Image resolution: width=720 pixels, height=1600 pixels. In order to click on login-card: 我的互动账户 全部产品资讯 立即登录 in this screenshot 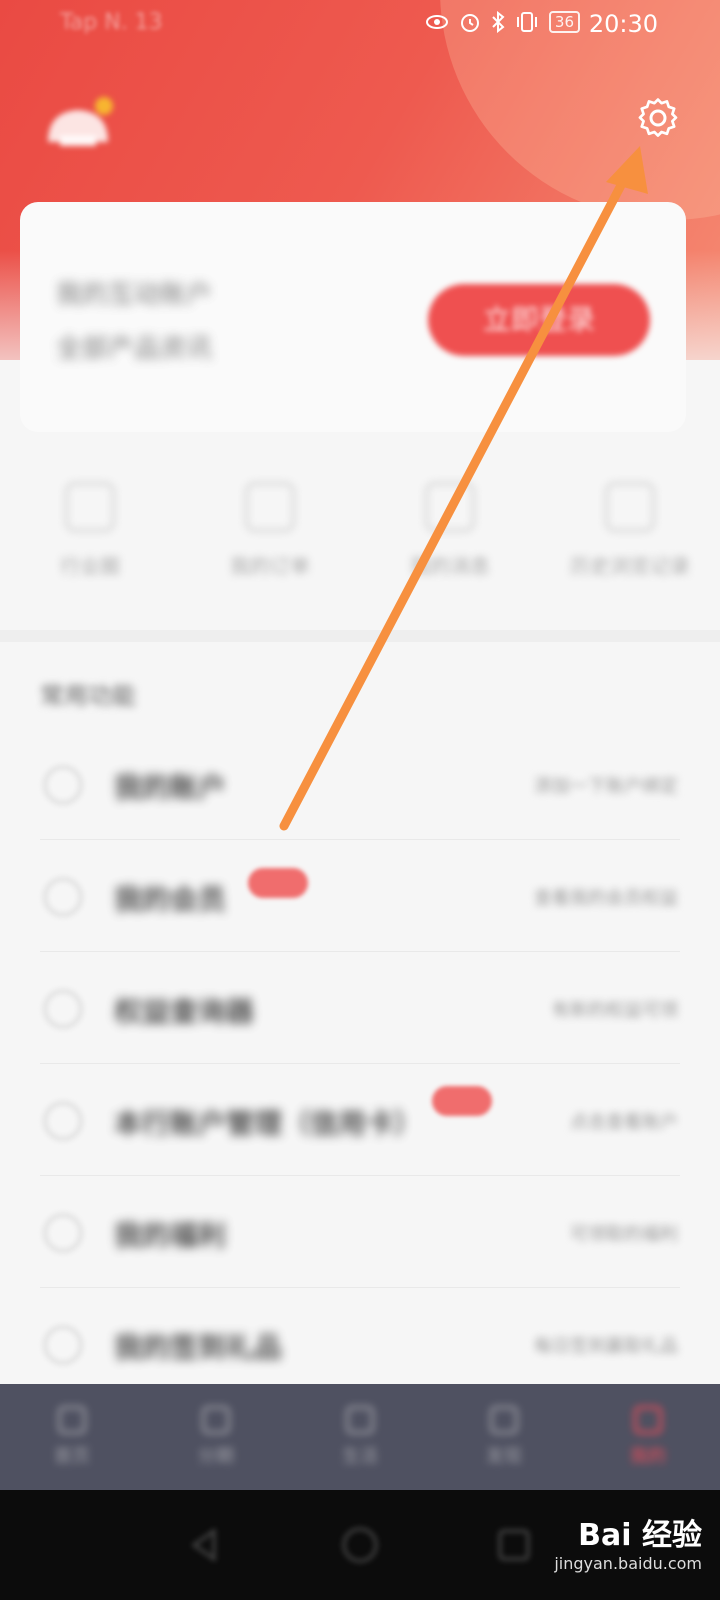, I will do `click(353, 317)`.